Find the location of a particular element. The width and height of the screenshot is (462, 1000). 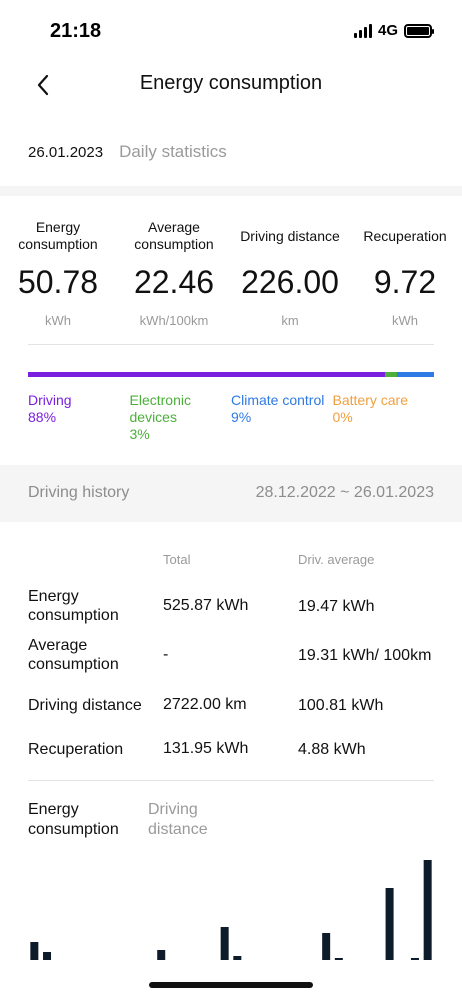

legend-percent: 0% is located at coordinates (342, 417).